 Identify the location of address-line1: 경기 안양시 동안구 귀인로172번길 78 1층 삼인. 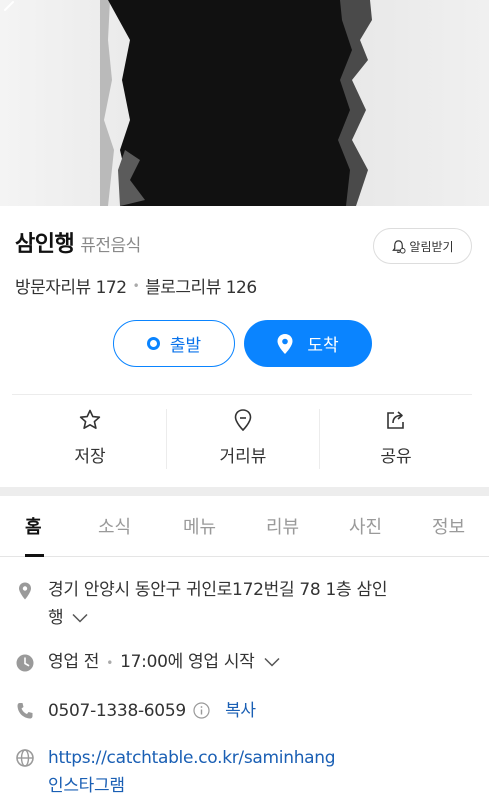
(218, 590).